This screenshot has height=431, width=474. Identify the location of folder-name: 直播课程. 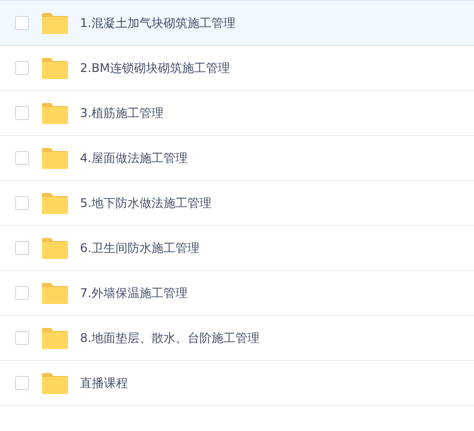
(104, 383).